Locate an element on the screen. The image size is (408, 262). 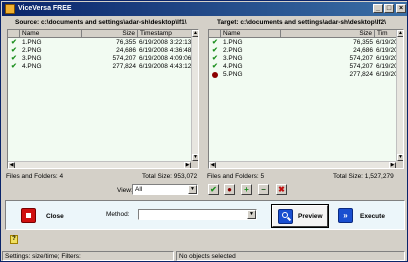
view-select-value: All is located at coordinates (139, 189).